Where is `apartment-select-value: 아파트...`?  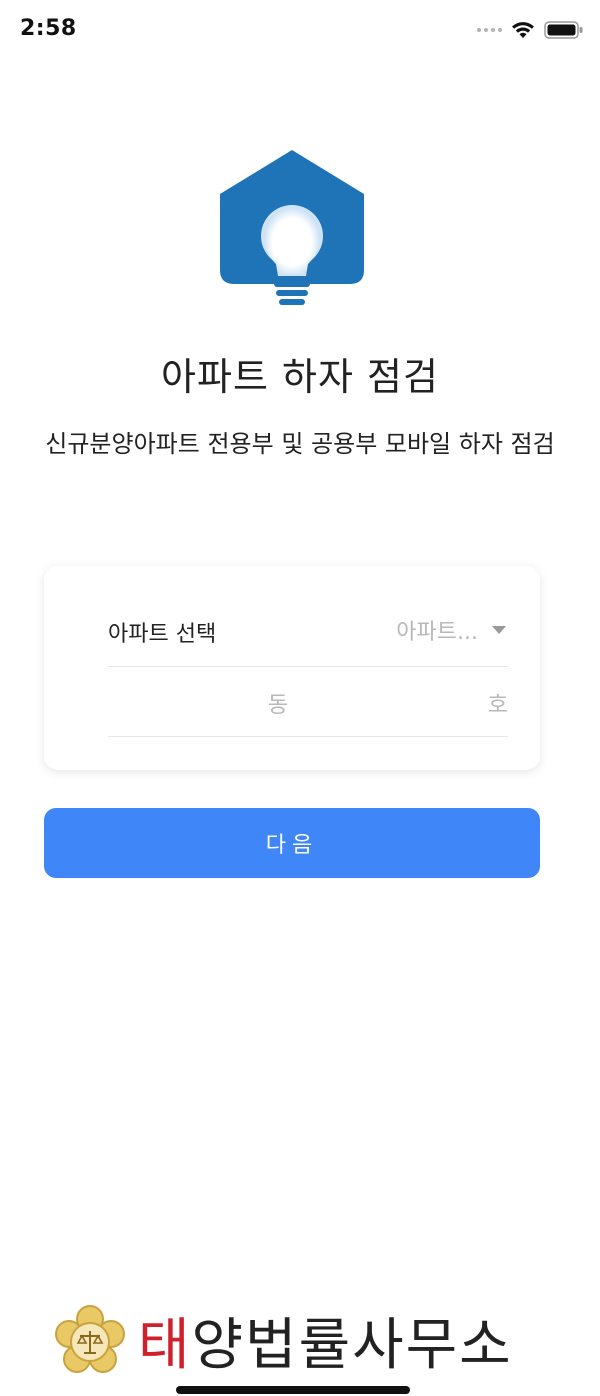 apartment-select-value: 아파트... is located at coordinates (437, 632).